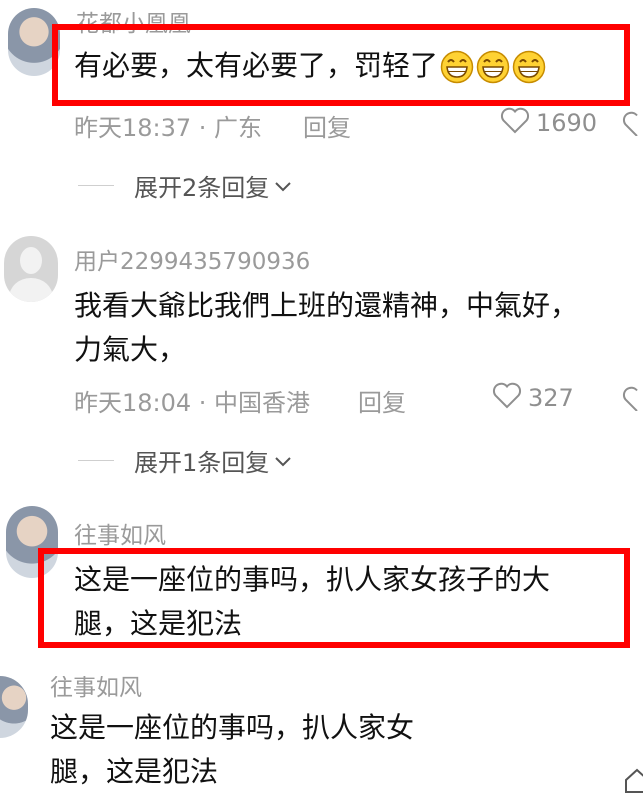  I want to click on like-count: 327, so click(551, 398).